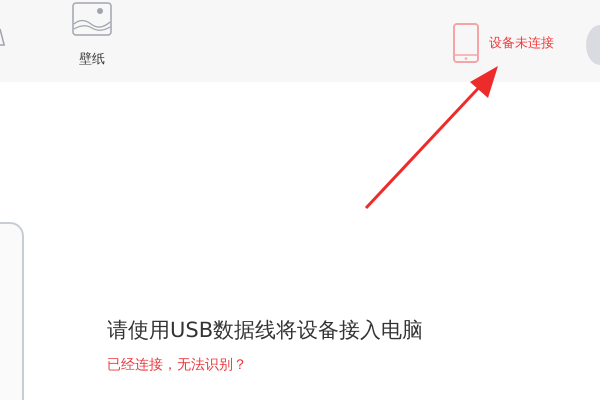 The width and height of the screenshot is (600, 400). Describe the element at coordinates (92, 19) in the screenshot. I see `picture-icon` at that location.